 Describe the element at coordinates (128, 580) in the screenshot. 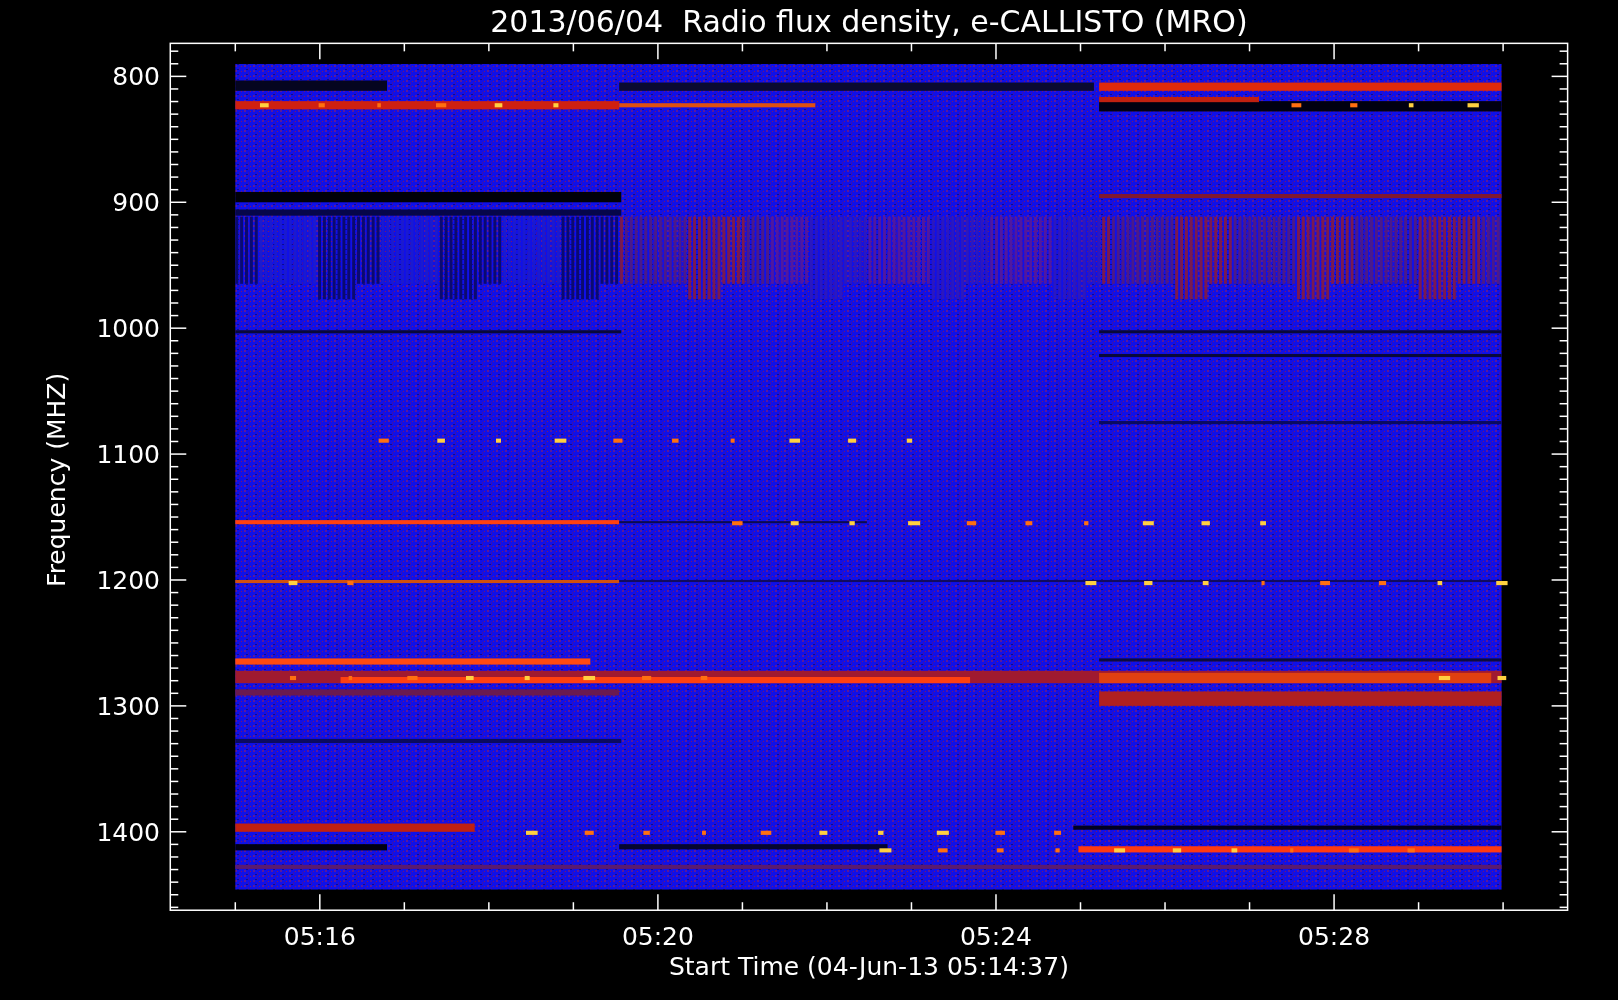

I see `axis-tick-label: 1200` at that location.